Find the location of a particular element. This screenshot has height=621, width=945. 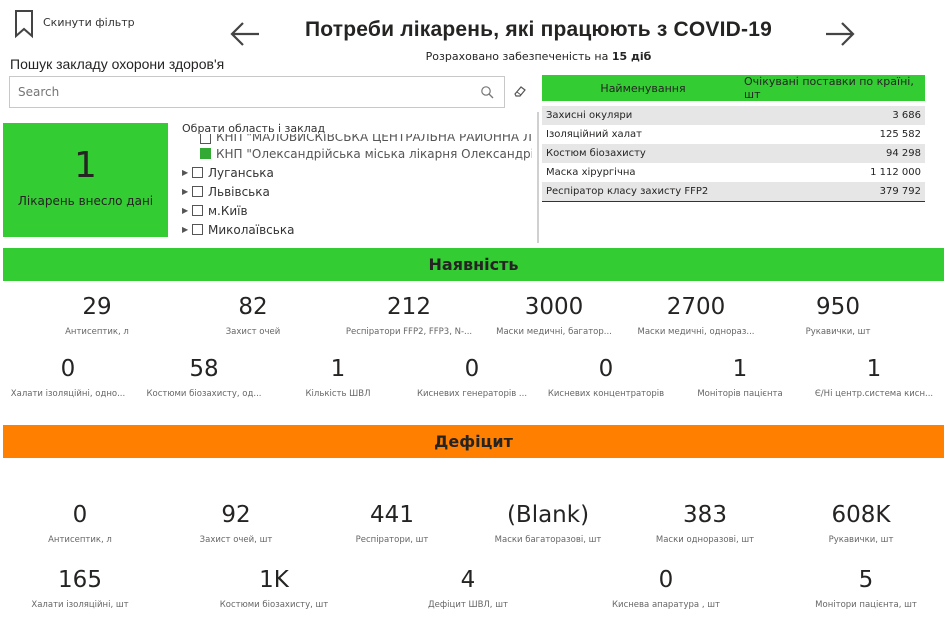

slicer-item-region: ▶ Миколаївська is located at coordinates (357, 229).